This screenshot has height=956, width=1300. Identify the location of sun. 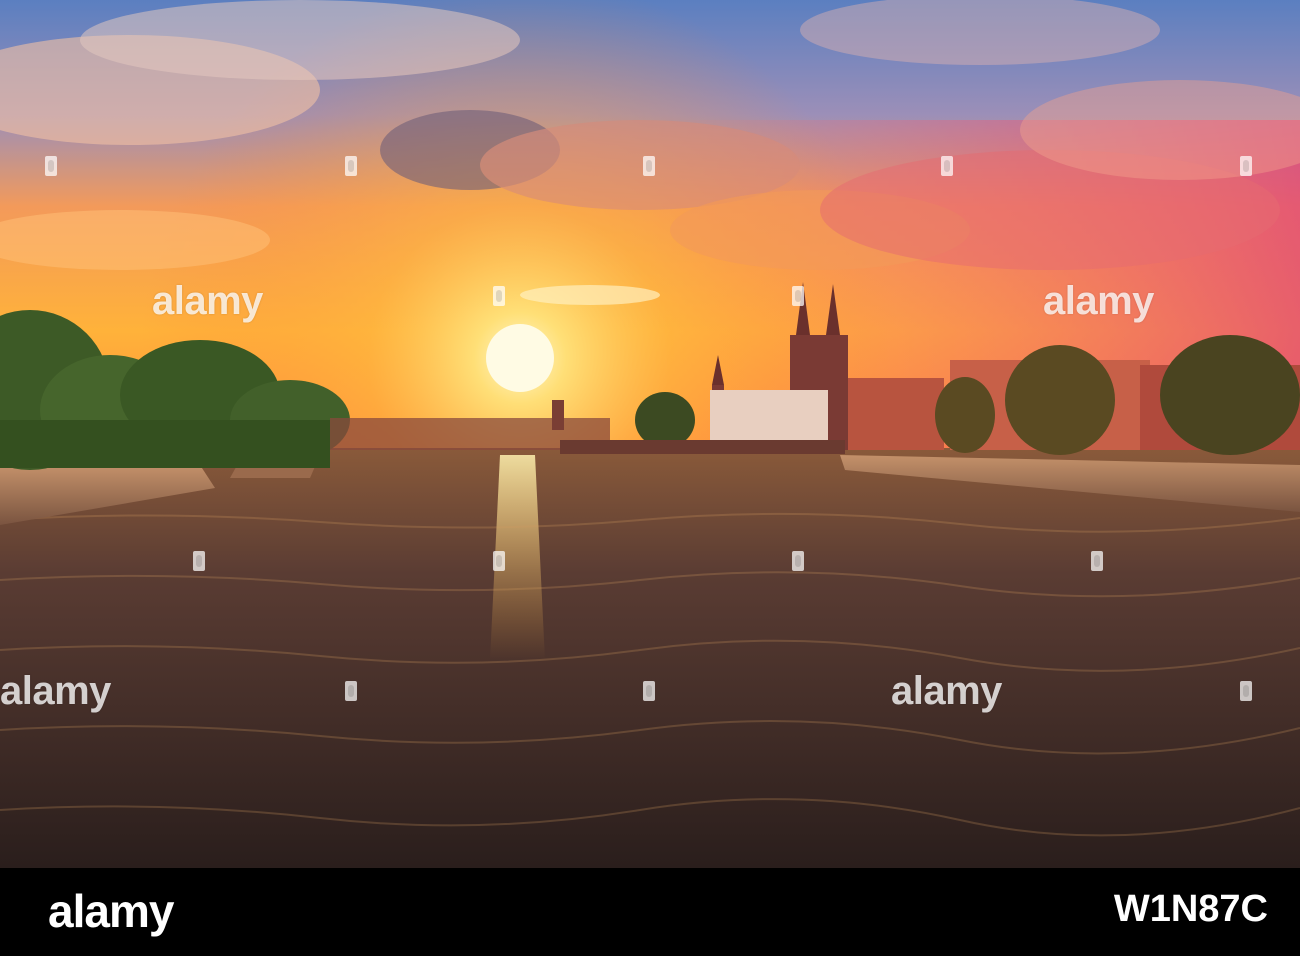
(520, 358).